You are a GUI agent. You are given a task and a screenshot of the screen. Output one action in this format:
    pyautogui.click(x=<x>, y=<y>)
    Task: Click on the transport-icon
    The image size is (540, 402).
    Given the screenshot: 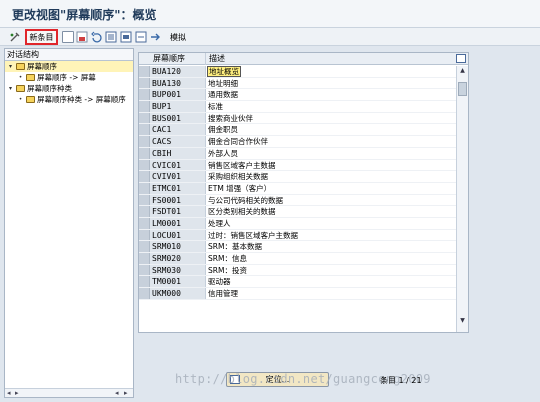 What is the action you would take?
    pyautogui.click(x=156, y=37)
    